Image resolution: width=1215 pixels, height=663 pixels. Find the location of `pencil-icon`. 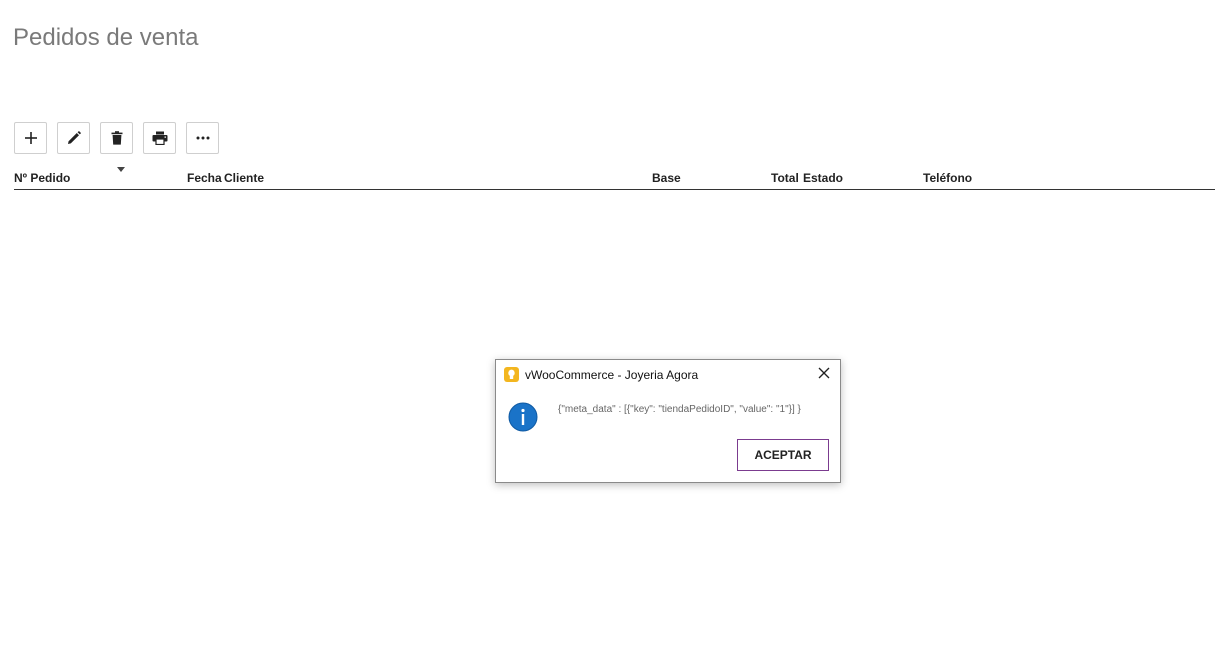

pencil-icon is located at coordinates (74, 138).